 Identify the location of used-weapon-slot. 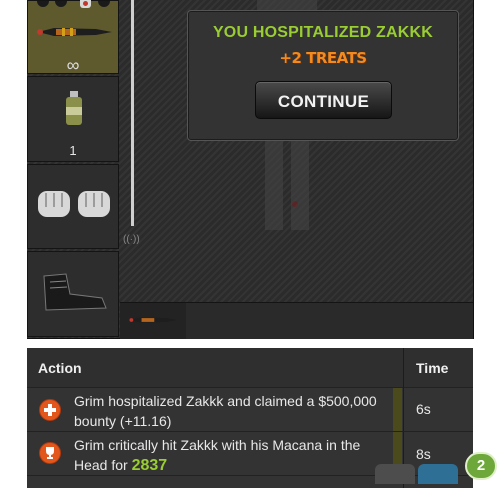
(153, 320).